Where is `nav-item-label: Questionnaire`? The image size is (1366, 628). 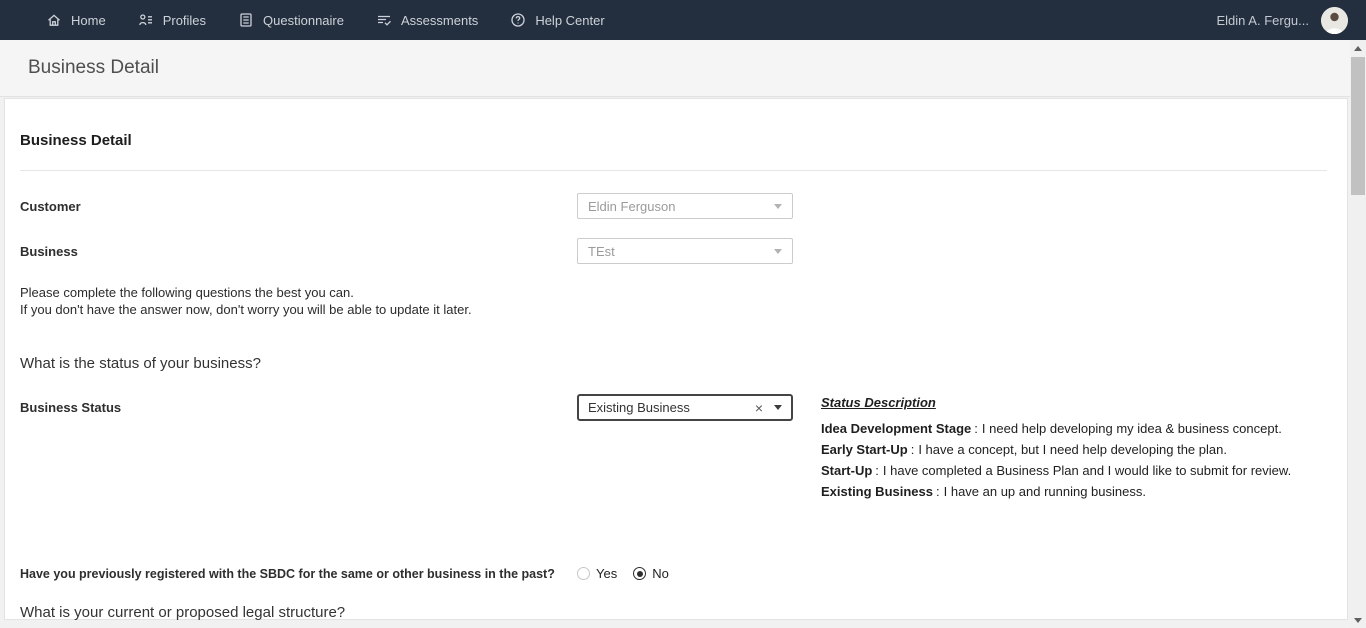 nav-item-label: Questionnaire is located at coordinates (303, 20).